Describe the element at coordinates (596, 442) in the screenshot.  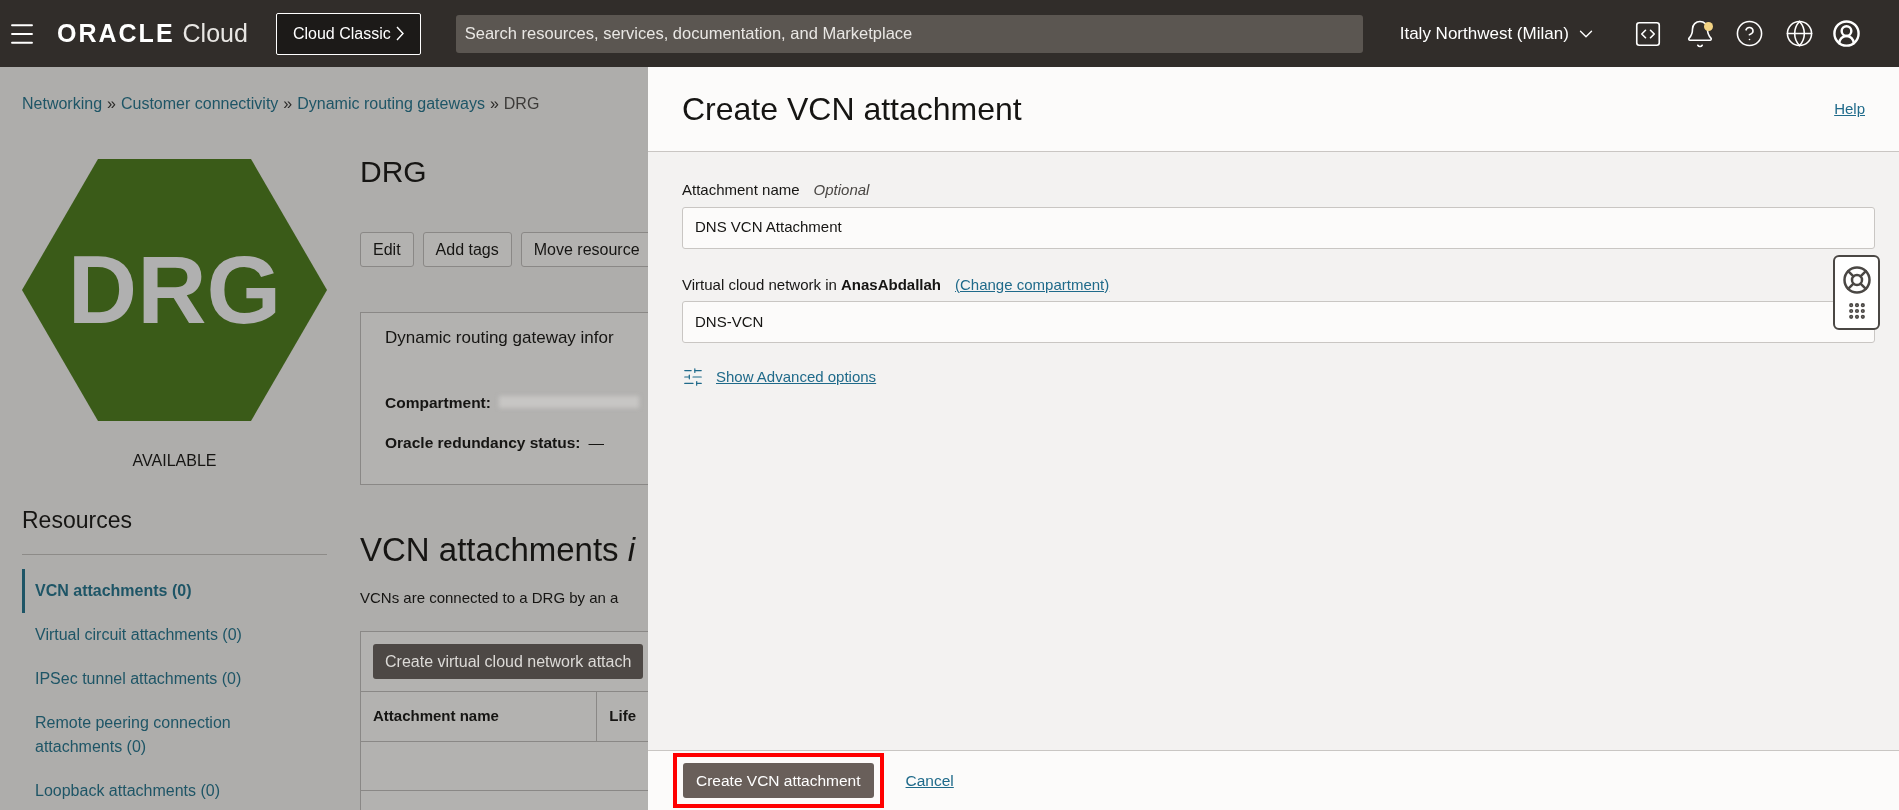
I see `info-field-value: —` at that location.